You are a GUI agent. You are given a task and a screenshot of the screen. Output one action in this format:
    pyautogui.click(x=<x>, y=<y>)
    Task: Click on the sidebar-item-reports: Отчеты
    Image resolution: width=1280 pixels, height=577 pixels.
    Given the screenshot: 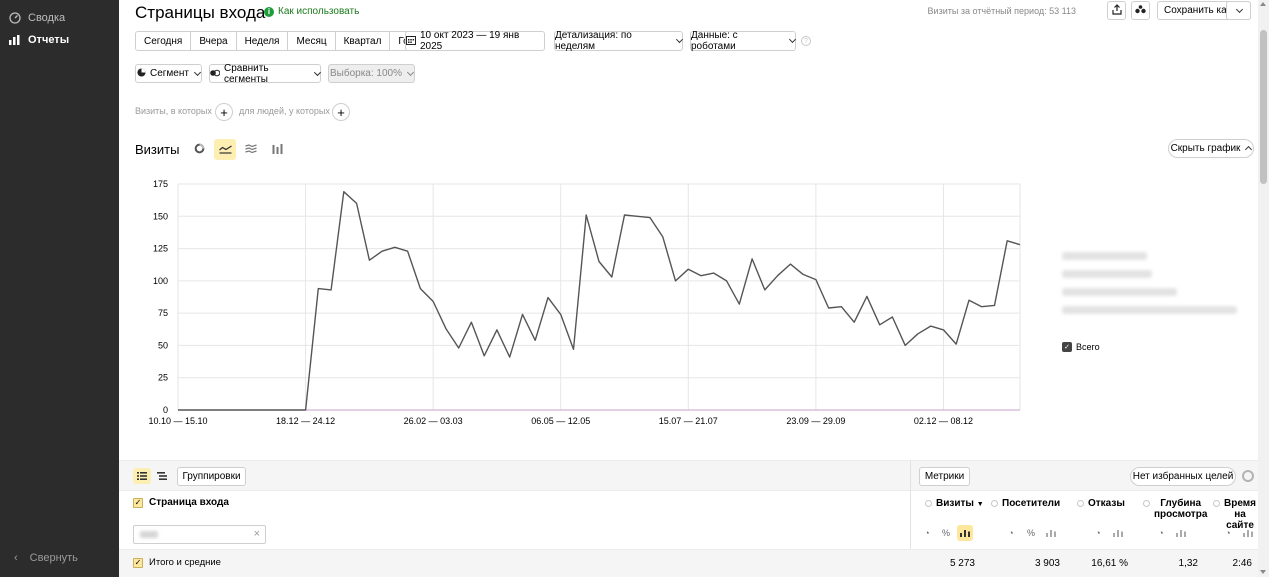 What is the action you would take?
    pyautogui.click(x=38, y=40)
    